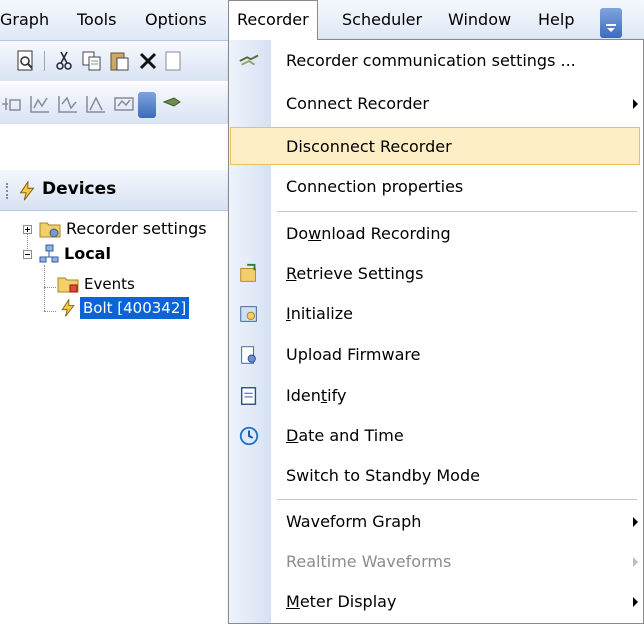 Image resolution: width=644 pixels, height=624 pixels. I want to click on copy-icon, so click(92, 61).